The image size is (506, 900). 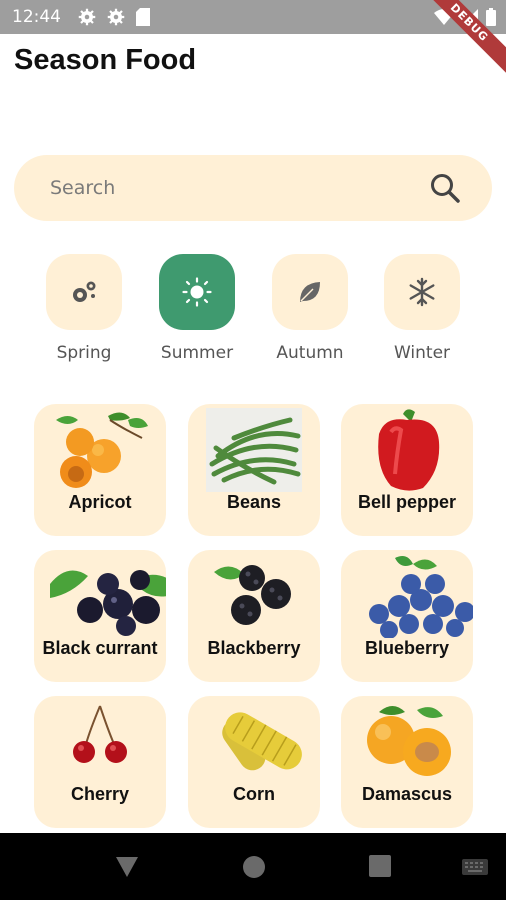 What do you see at coordinates (253, 41) in the screenshot?
I see `status-bar: 12:44 DEBUG` at bounding box center [253, 41].